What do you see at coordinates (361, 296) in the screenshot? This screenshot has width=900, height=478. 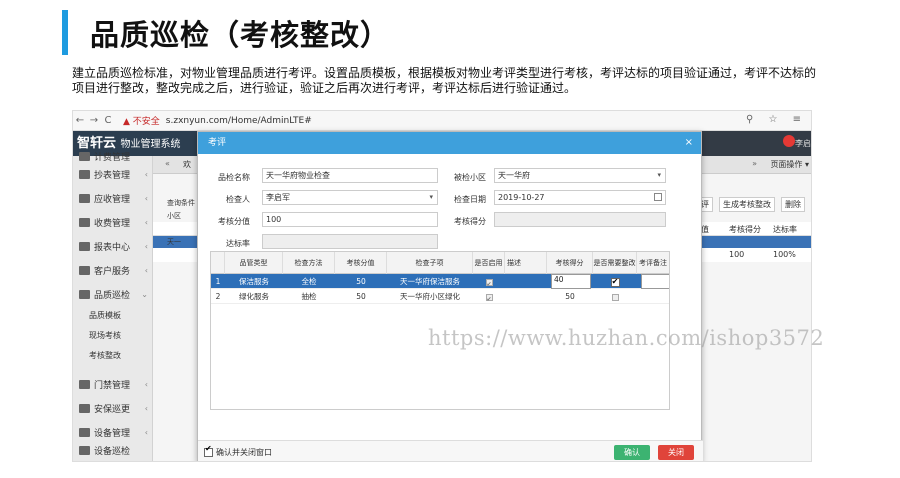 I see `cell-points: 50` at bounding box center [361, 296].